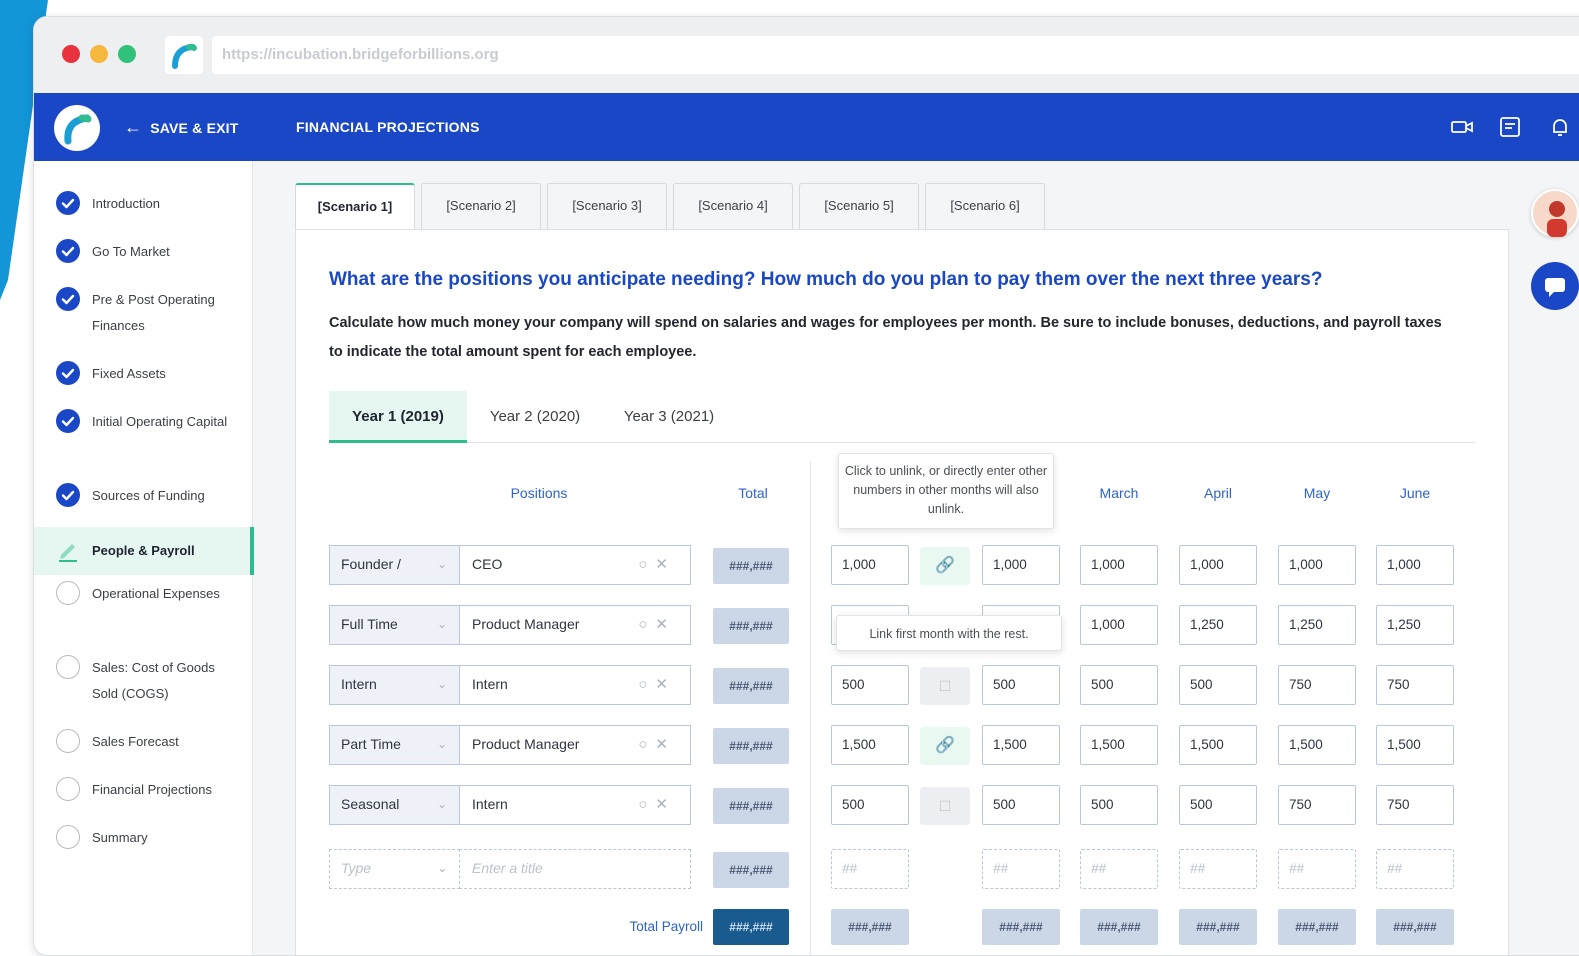 This screenshot has width=1579, height=956. I want to click on sidebar-item-people-payroll: People & Payroll, so click(144, 551).